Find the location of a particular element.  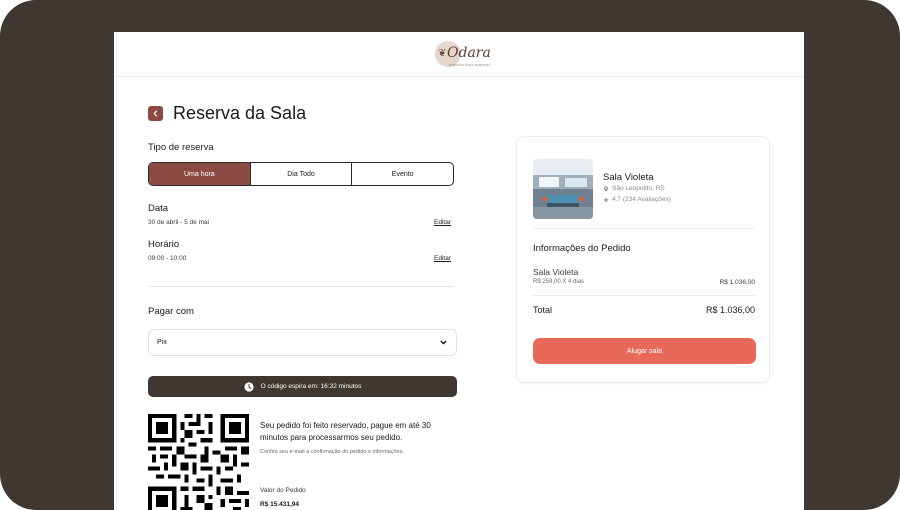

back-button is located at coordinates (155, 113).